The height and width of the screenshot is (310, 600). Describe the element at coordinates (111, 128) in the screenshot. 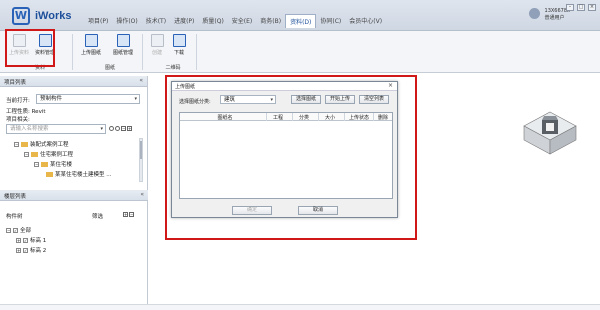

I see `search-icon` at that location.